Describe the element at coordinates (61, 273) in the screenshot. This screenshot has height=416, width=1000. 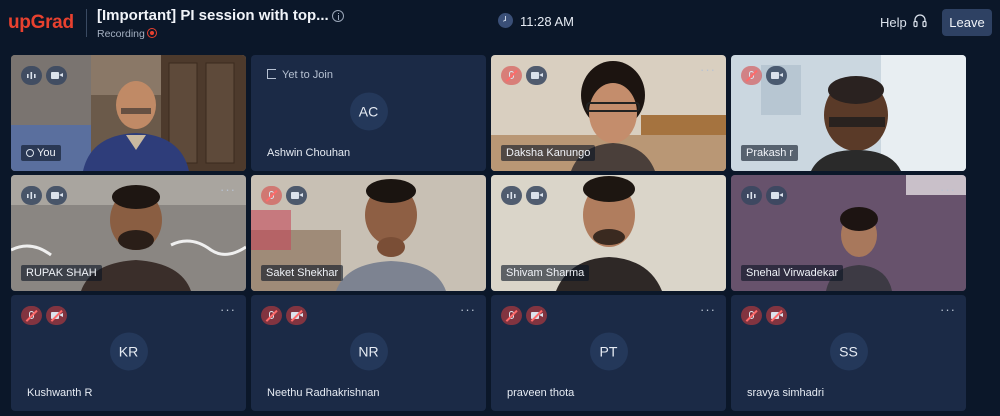
I see `participant-name: RUPAK SHAH` at that location.